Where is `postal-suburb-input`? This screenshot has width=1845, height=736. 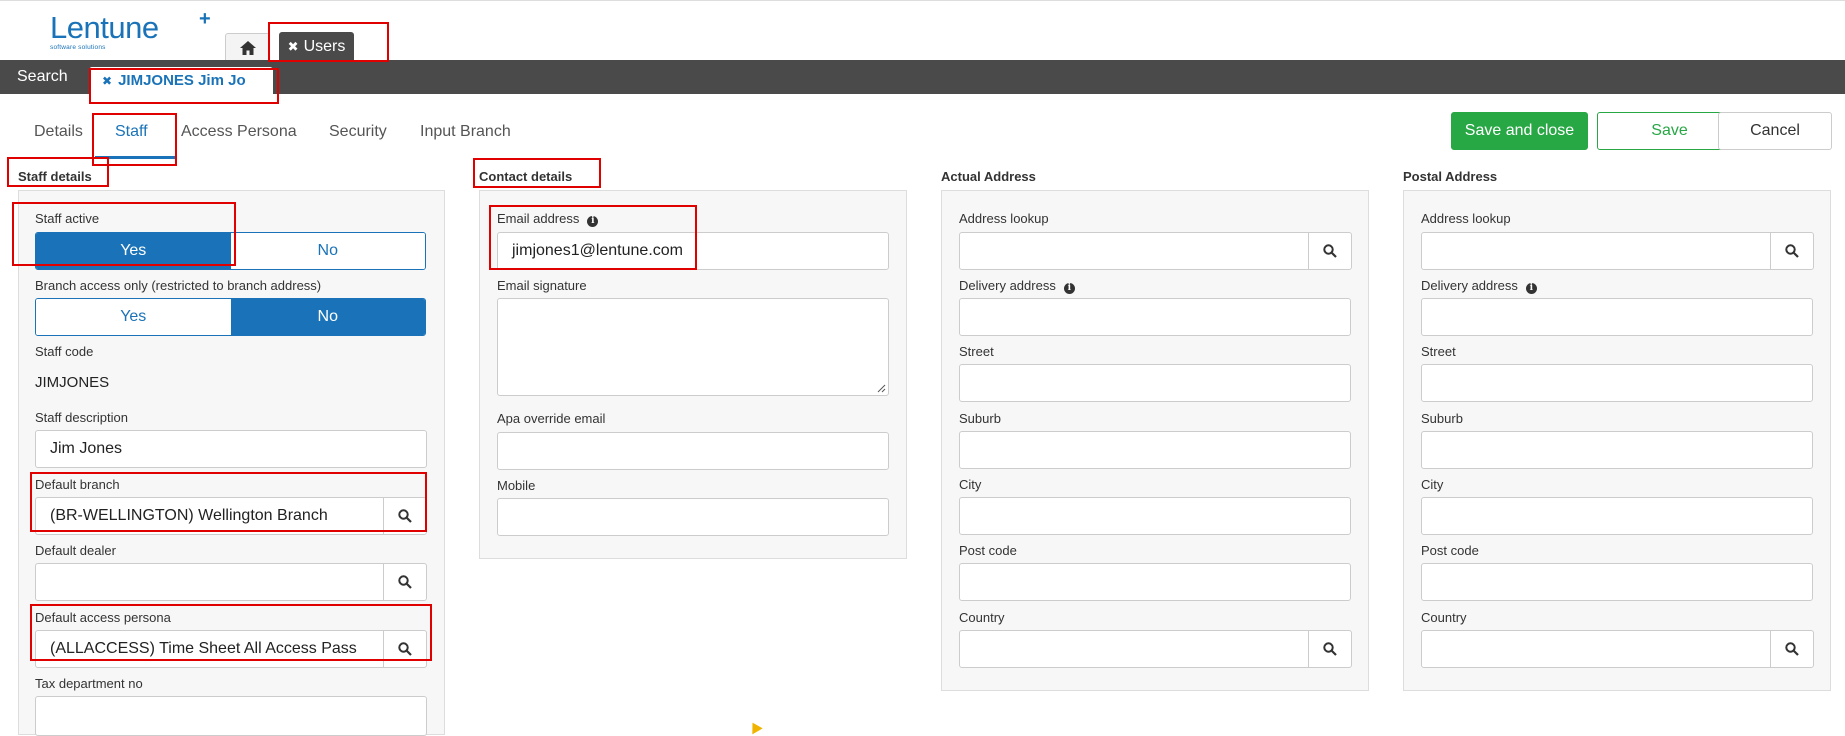 postal-suburb-input is located at coordinates (1617, 450).